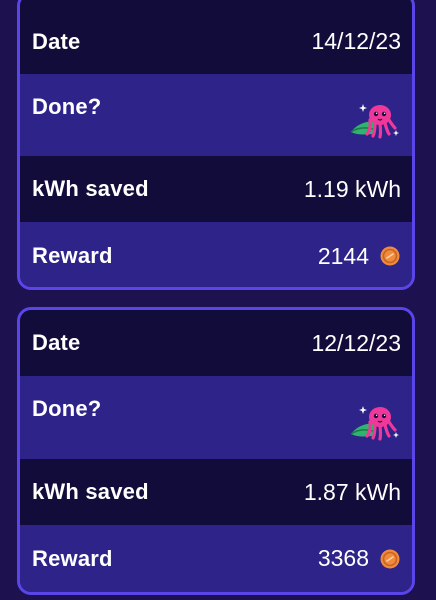 The height and width of the screenshot is (600, 436). I want to click on reward-value: 3368, so click(343, 558).